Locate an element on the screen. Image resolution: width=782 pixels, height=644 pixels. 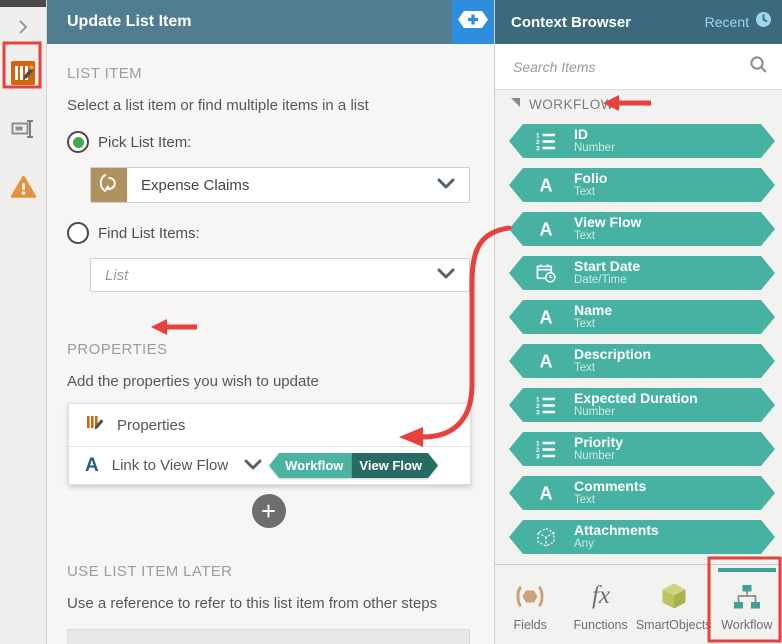
recent-button: Recent is located at coordinates (738, 22).